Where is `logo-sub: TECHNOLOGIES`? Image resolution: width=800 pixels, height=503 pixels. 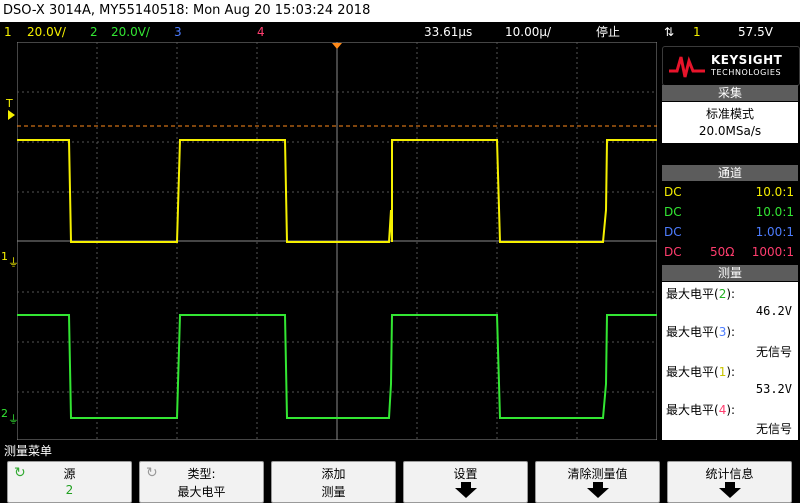 logo-sub: TECHNOLOGIES is located at coordinates (746, 72).